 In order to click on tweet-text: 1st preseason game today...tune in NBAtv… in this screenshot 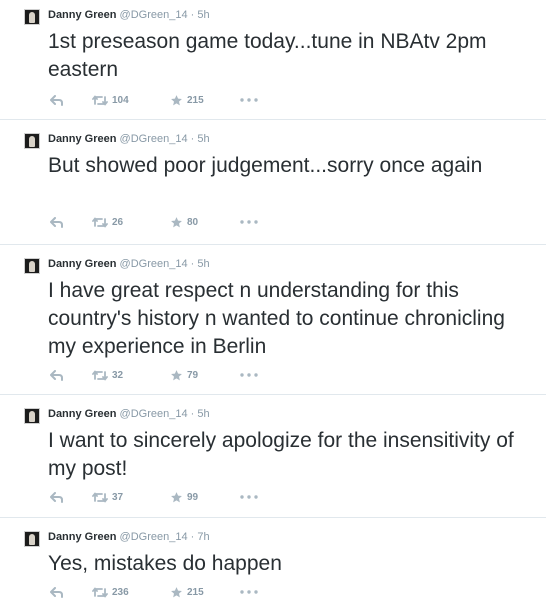, I will do `click(267, 55)`.